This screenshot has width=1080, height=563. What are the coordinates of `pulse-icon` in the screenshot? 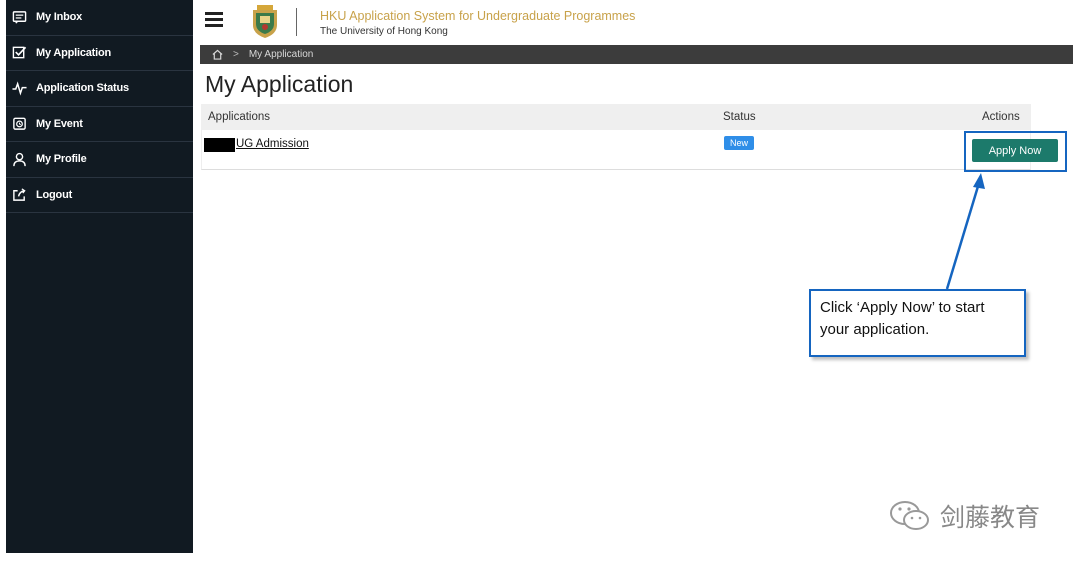 It's located at (19, 88).